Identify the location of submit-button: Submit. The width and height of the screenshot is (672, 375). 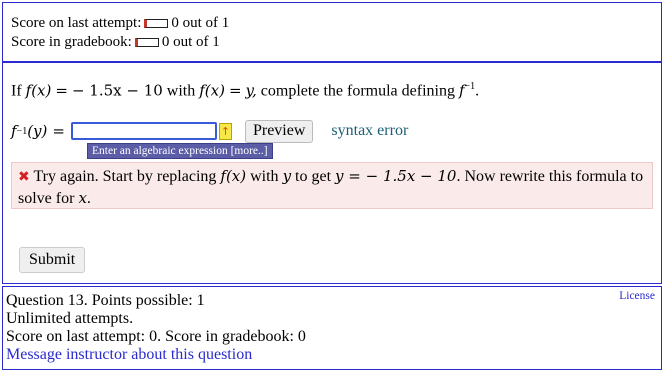
(52, 260).